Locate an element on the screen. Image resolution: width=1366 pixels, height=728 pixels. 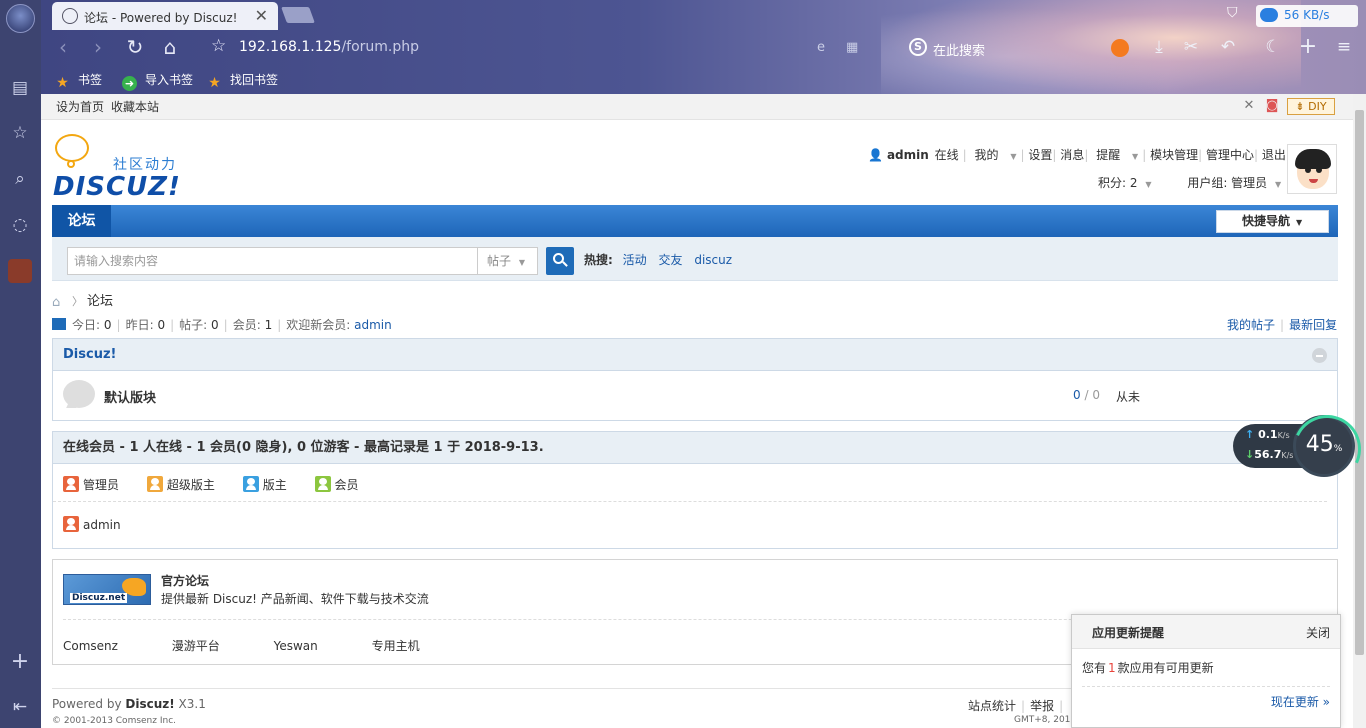
usergroup-menu: 用户组: 管理员 ▼ is located at coordinates (1236, 183).